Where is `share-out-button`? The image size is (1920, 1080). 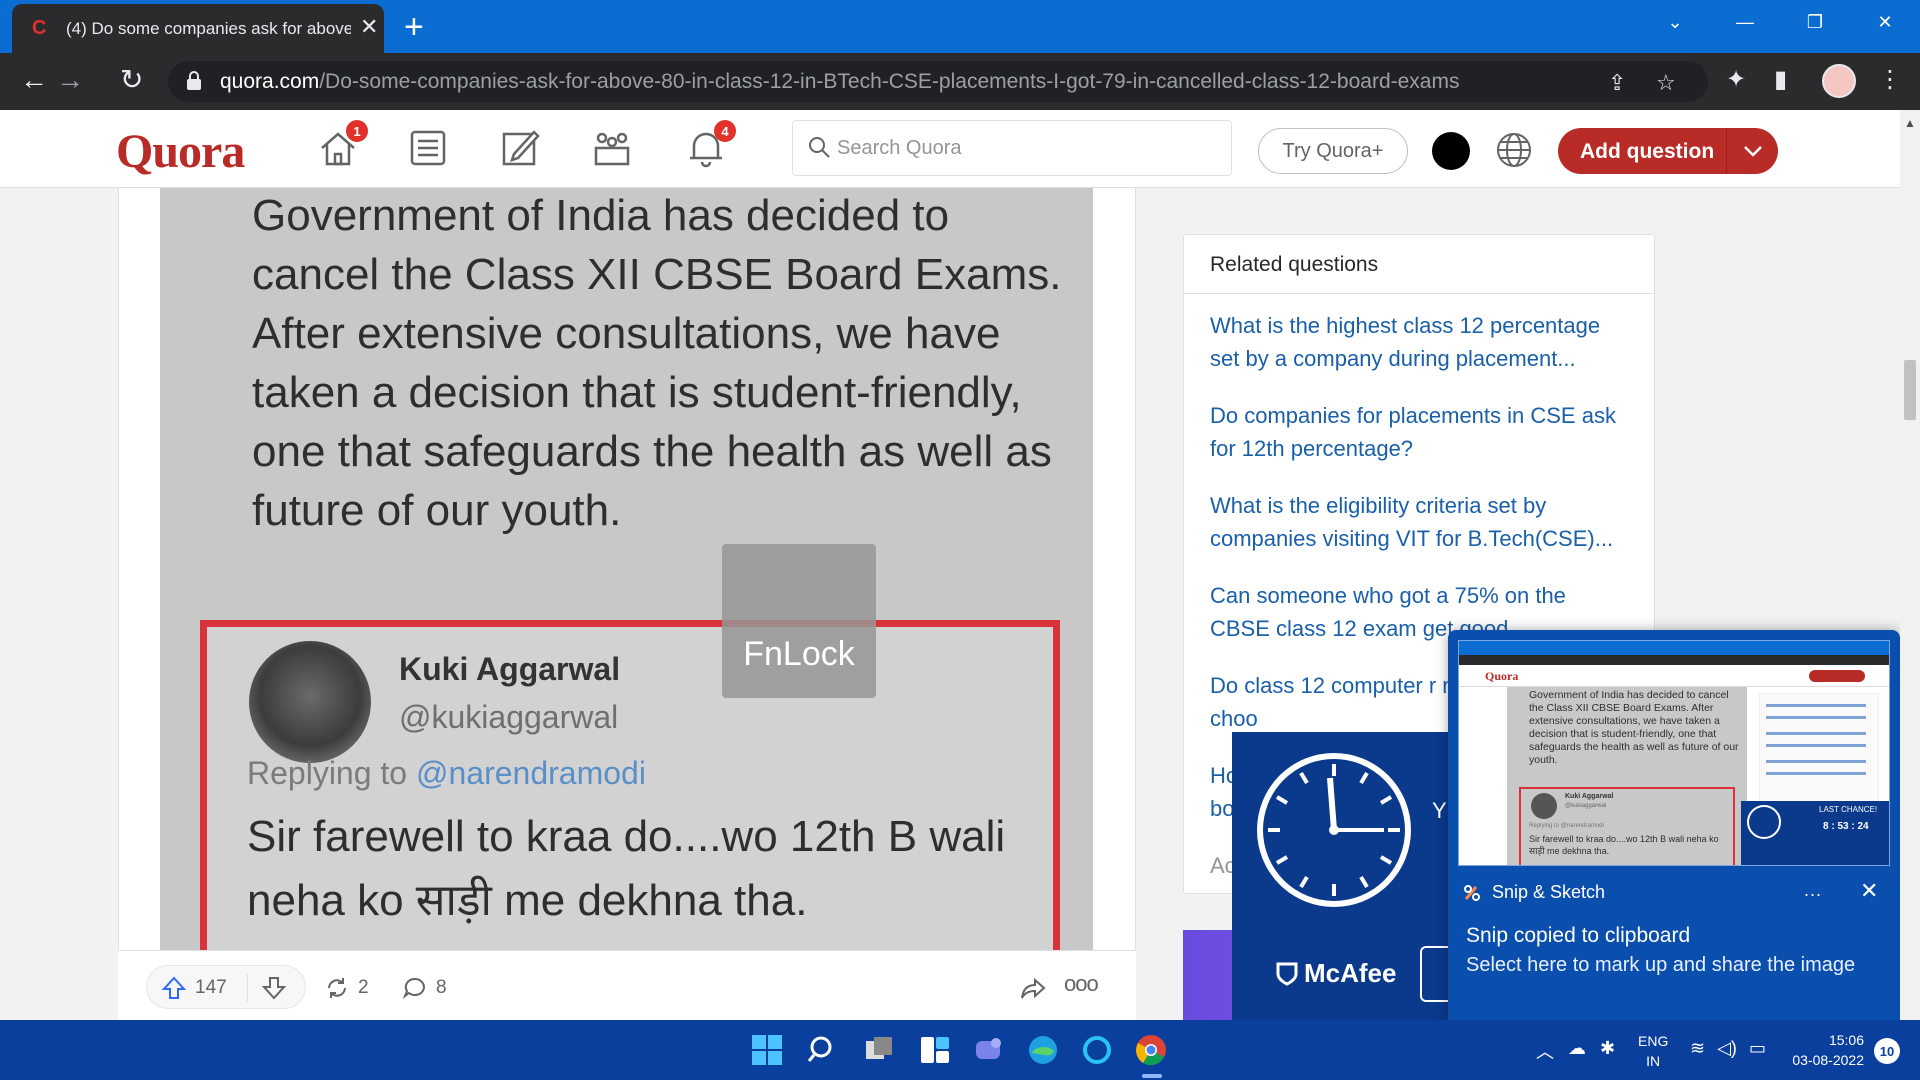 share-out-button is located at coordinates (1033, 988).